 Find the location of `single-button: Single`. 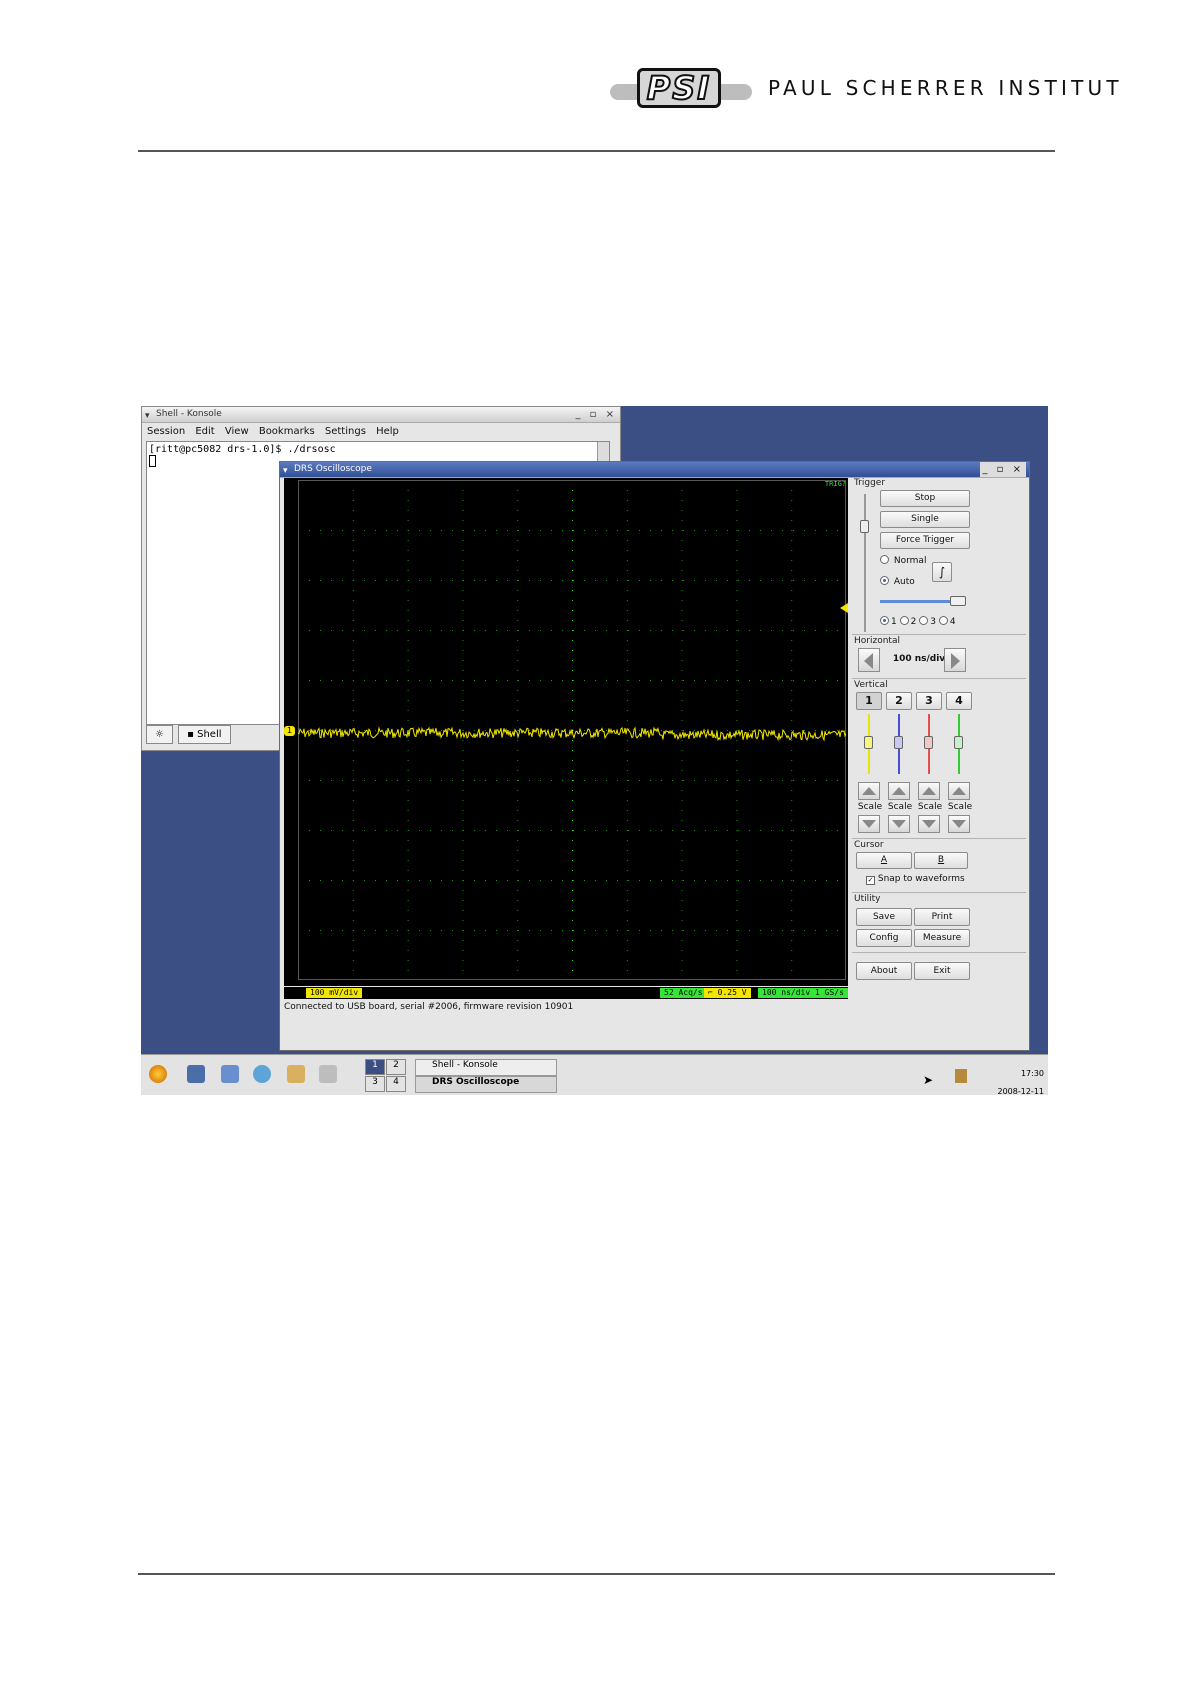

single-button: Single is located at coordinates (925, 519).